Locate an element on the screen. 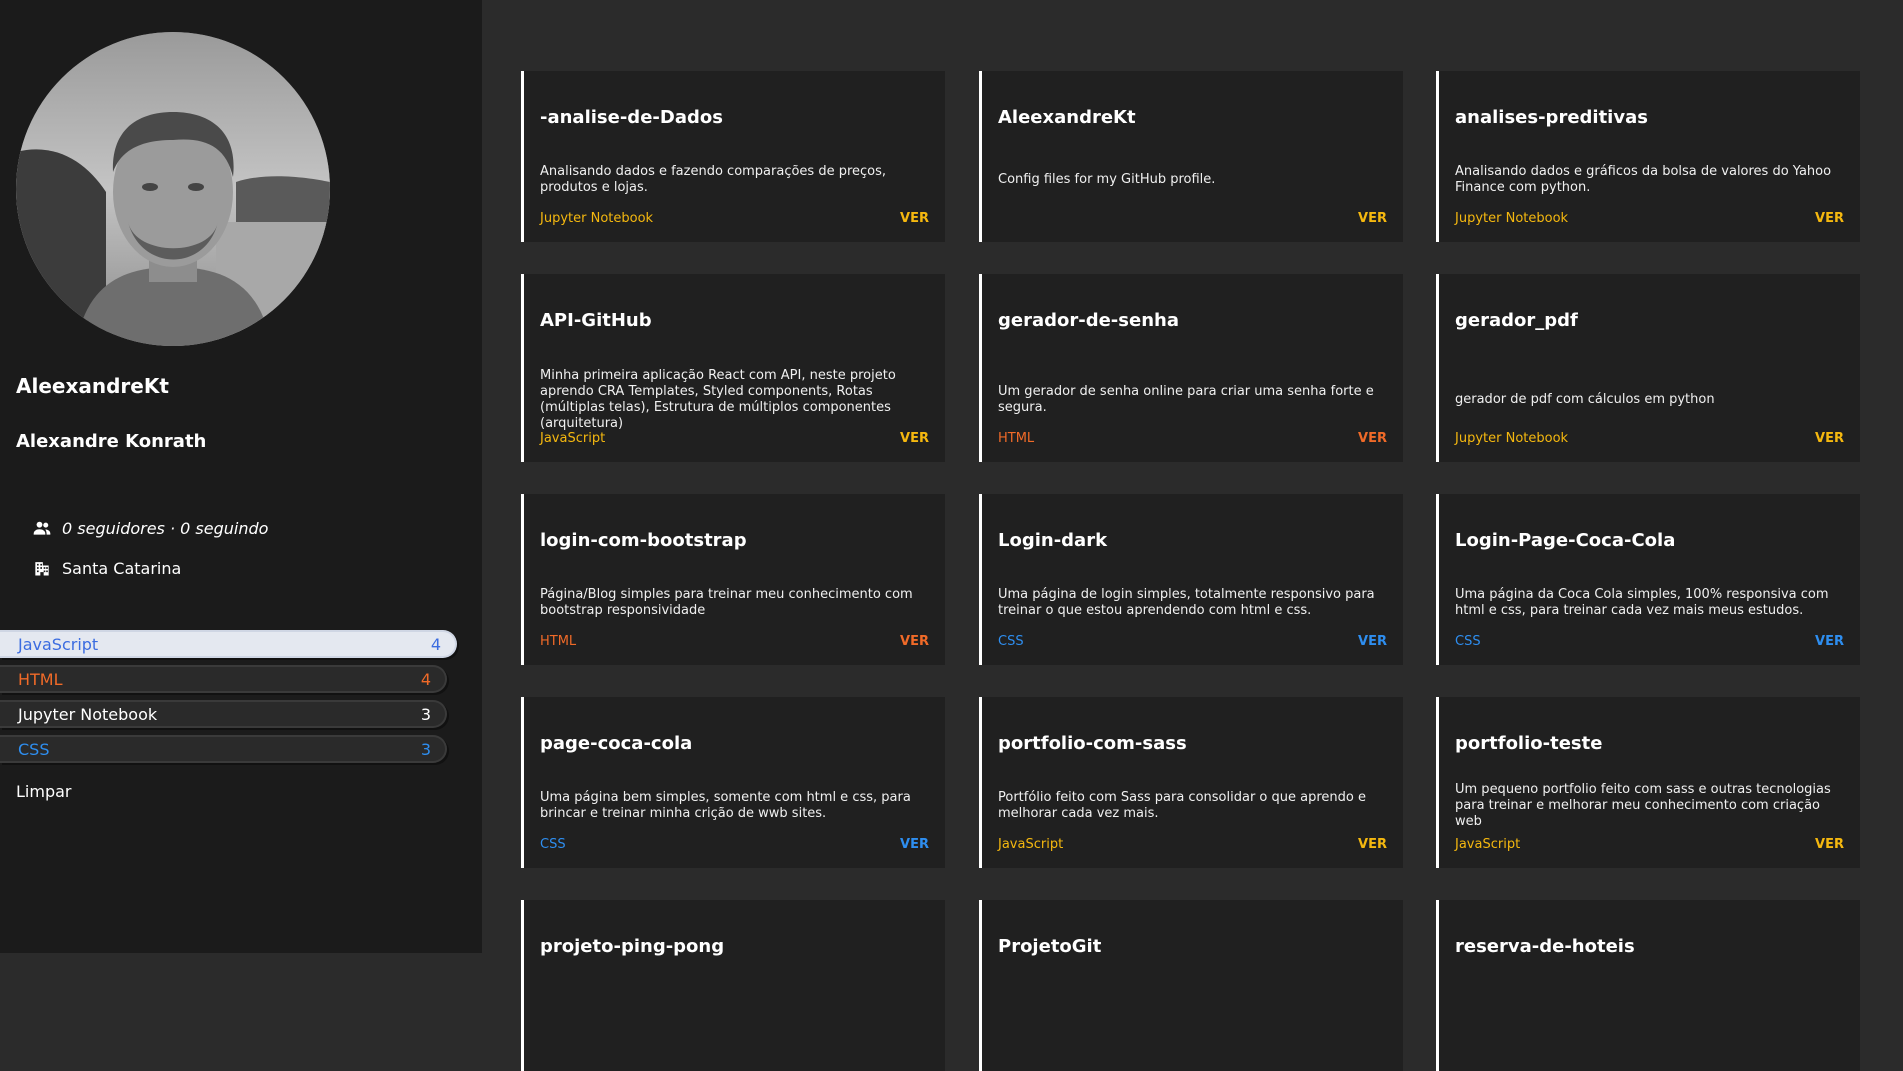 Image resolution: width=1903 pixels, height=1071 pixels. repo-name: projeto-ping-pong is located at coordinates (632, 946).